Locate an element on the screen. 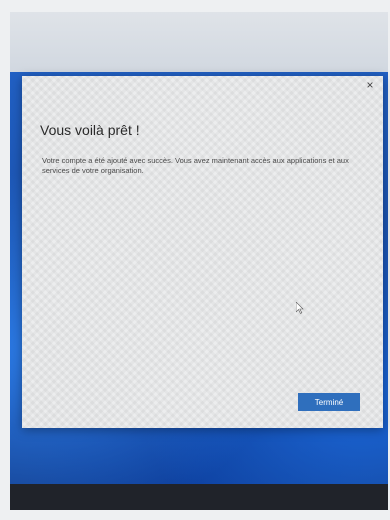  close-icon: × is located at coordinates (370, 85).